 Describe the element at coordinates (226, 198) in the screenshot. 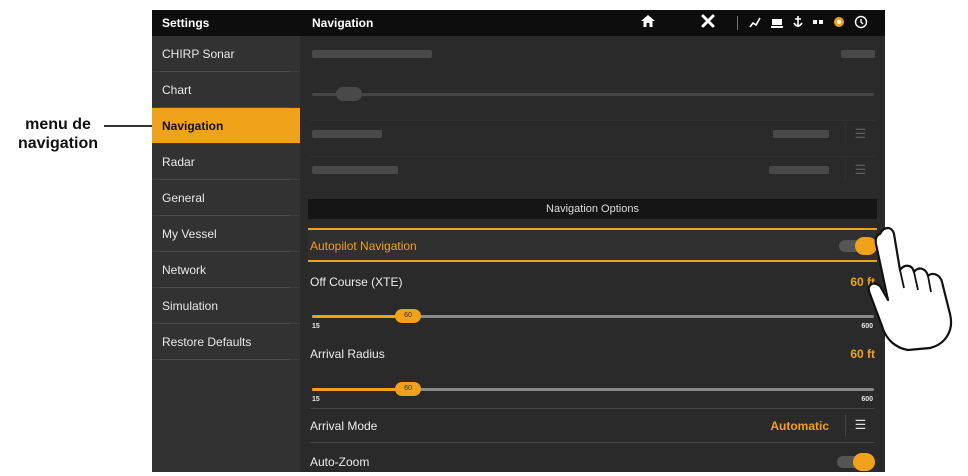

I see `sidebar-item-general: General` at that location.